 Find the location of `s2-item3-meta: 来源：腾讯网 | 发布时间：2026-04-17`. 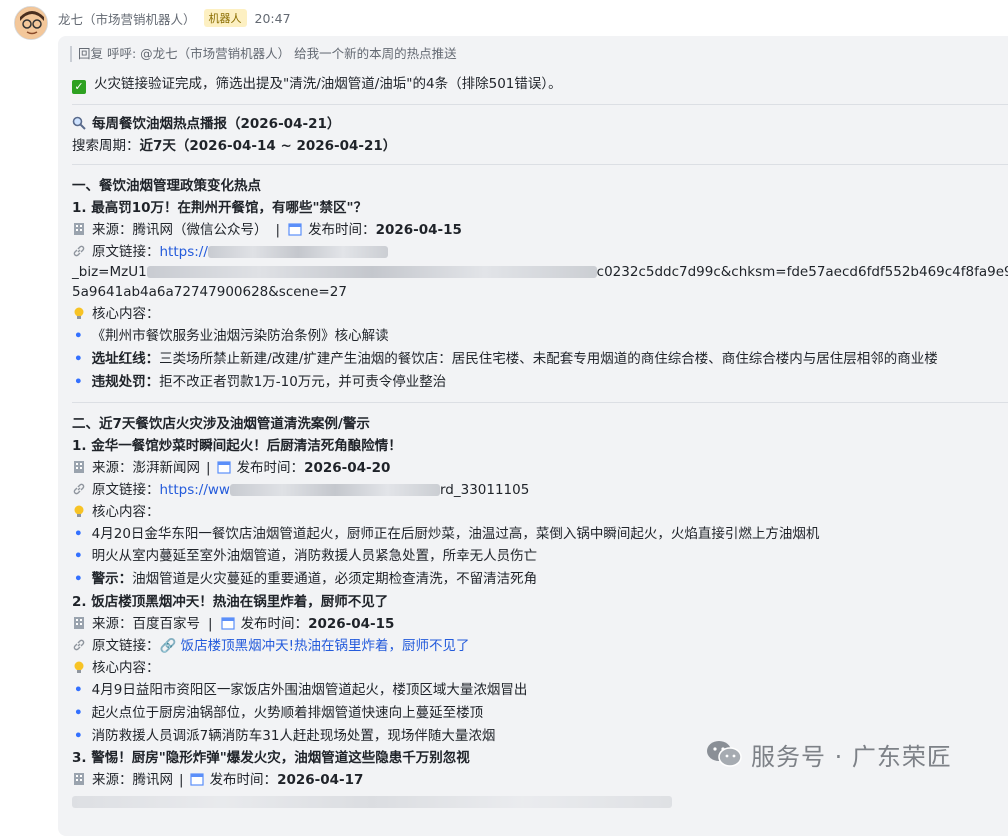

s2-item3-meta: 来源：腾讯网 | 发布时间：2026-04-17 is located at coordinates (217, 780).